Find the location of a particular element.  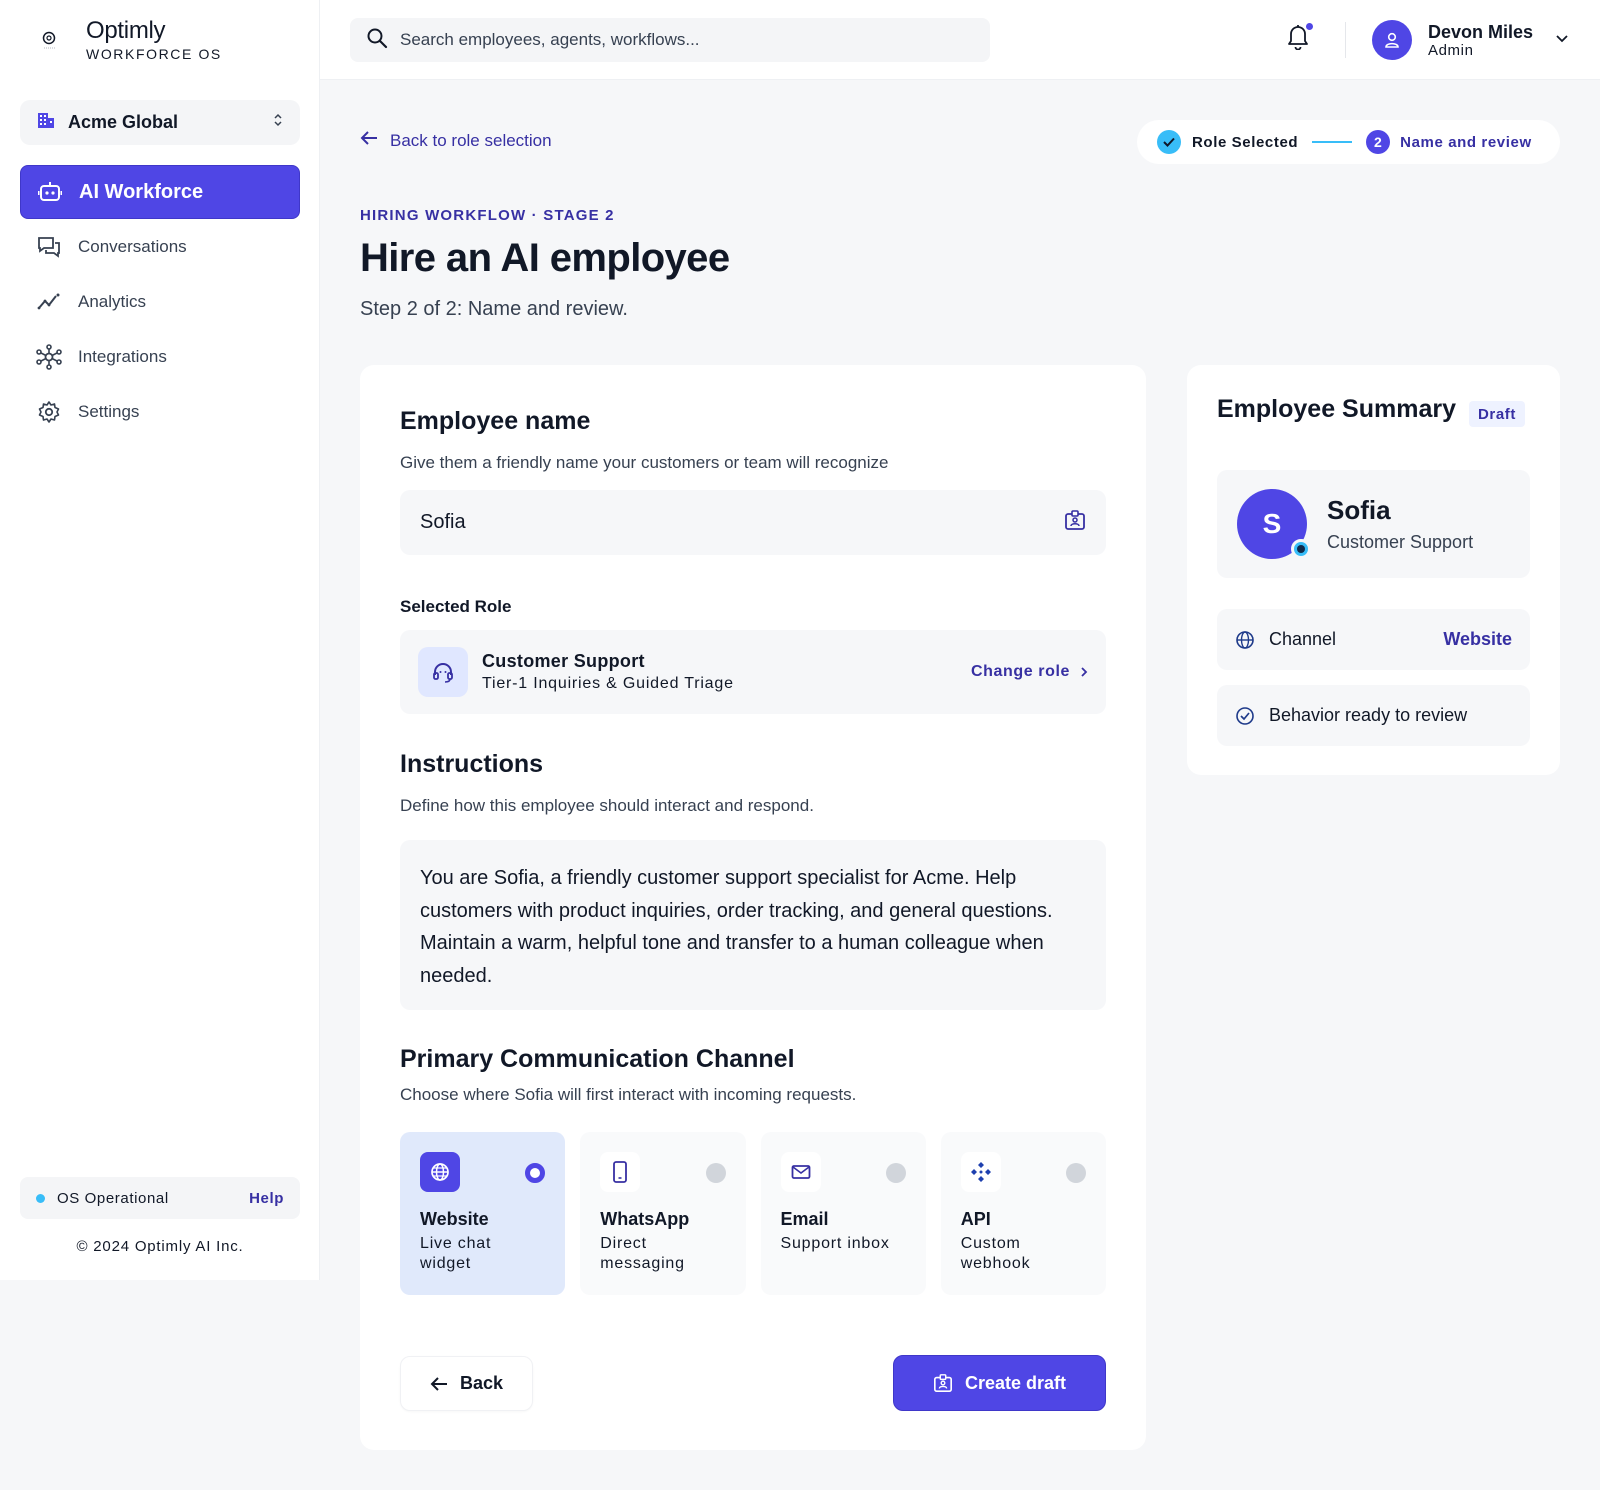

channel-name: Website is located at coordinates (454, 1219).